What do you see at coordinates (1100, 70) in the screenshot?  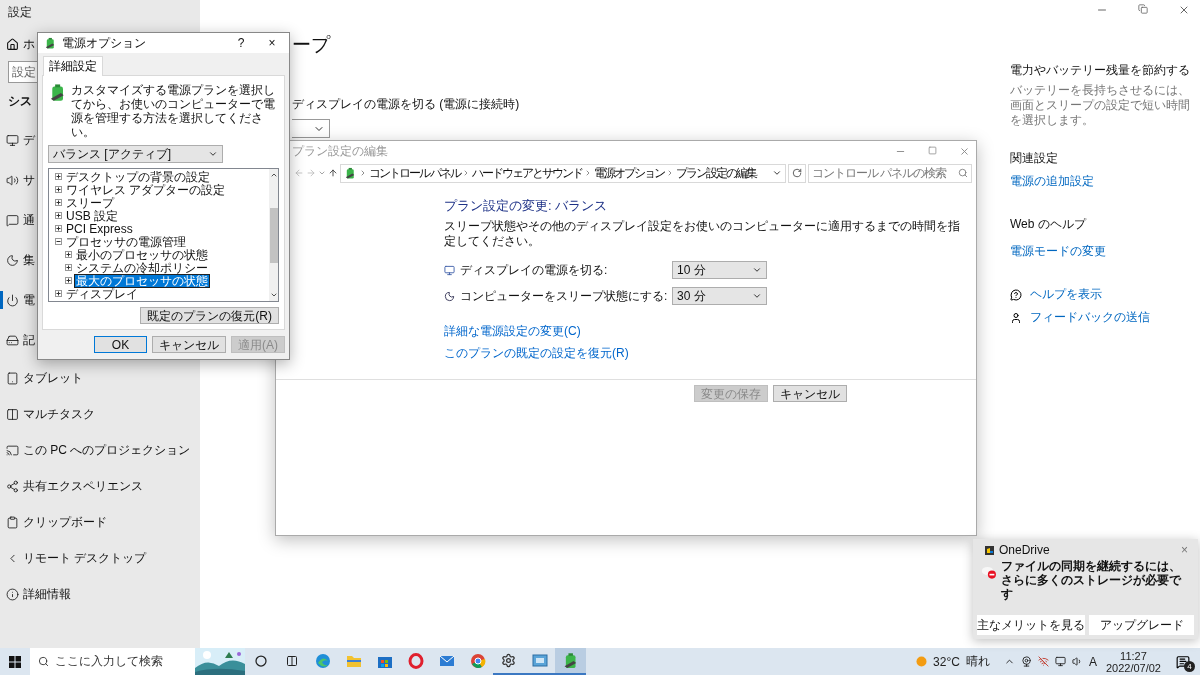 I see `aside-heading: 電力やバッテリー残量を節約する` at bounding box center [1100, 70].